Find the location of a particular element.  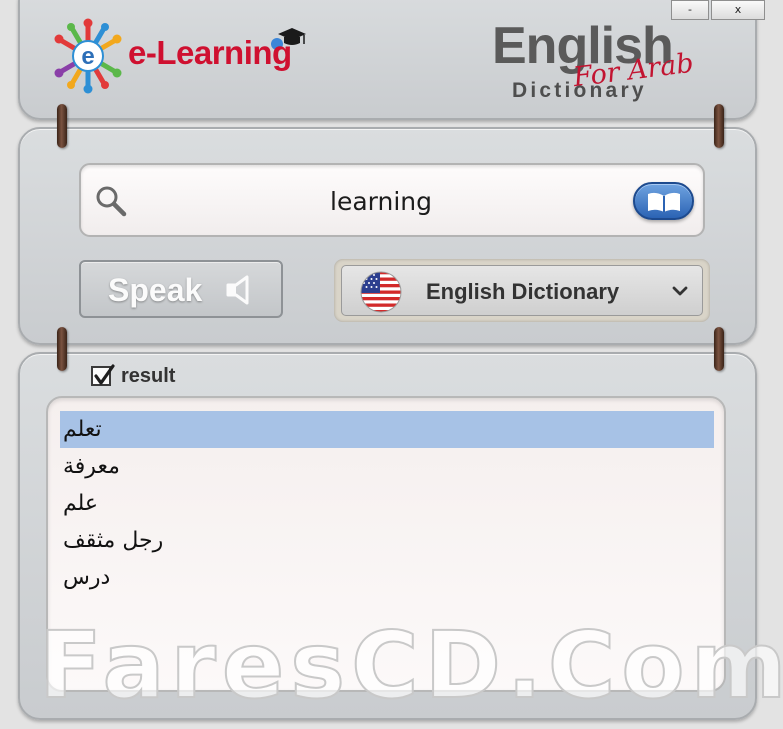

checkmark-icon is located at coordinates (104, 374).